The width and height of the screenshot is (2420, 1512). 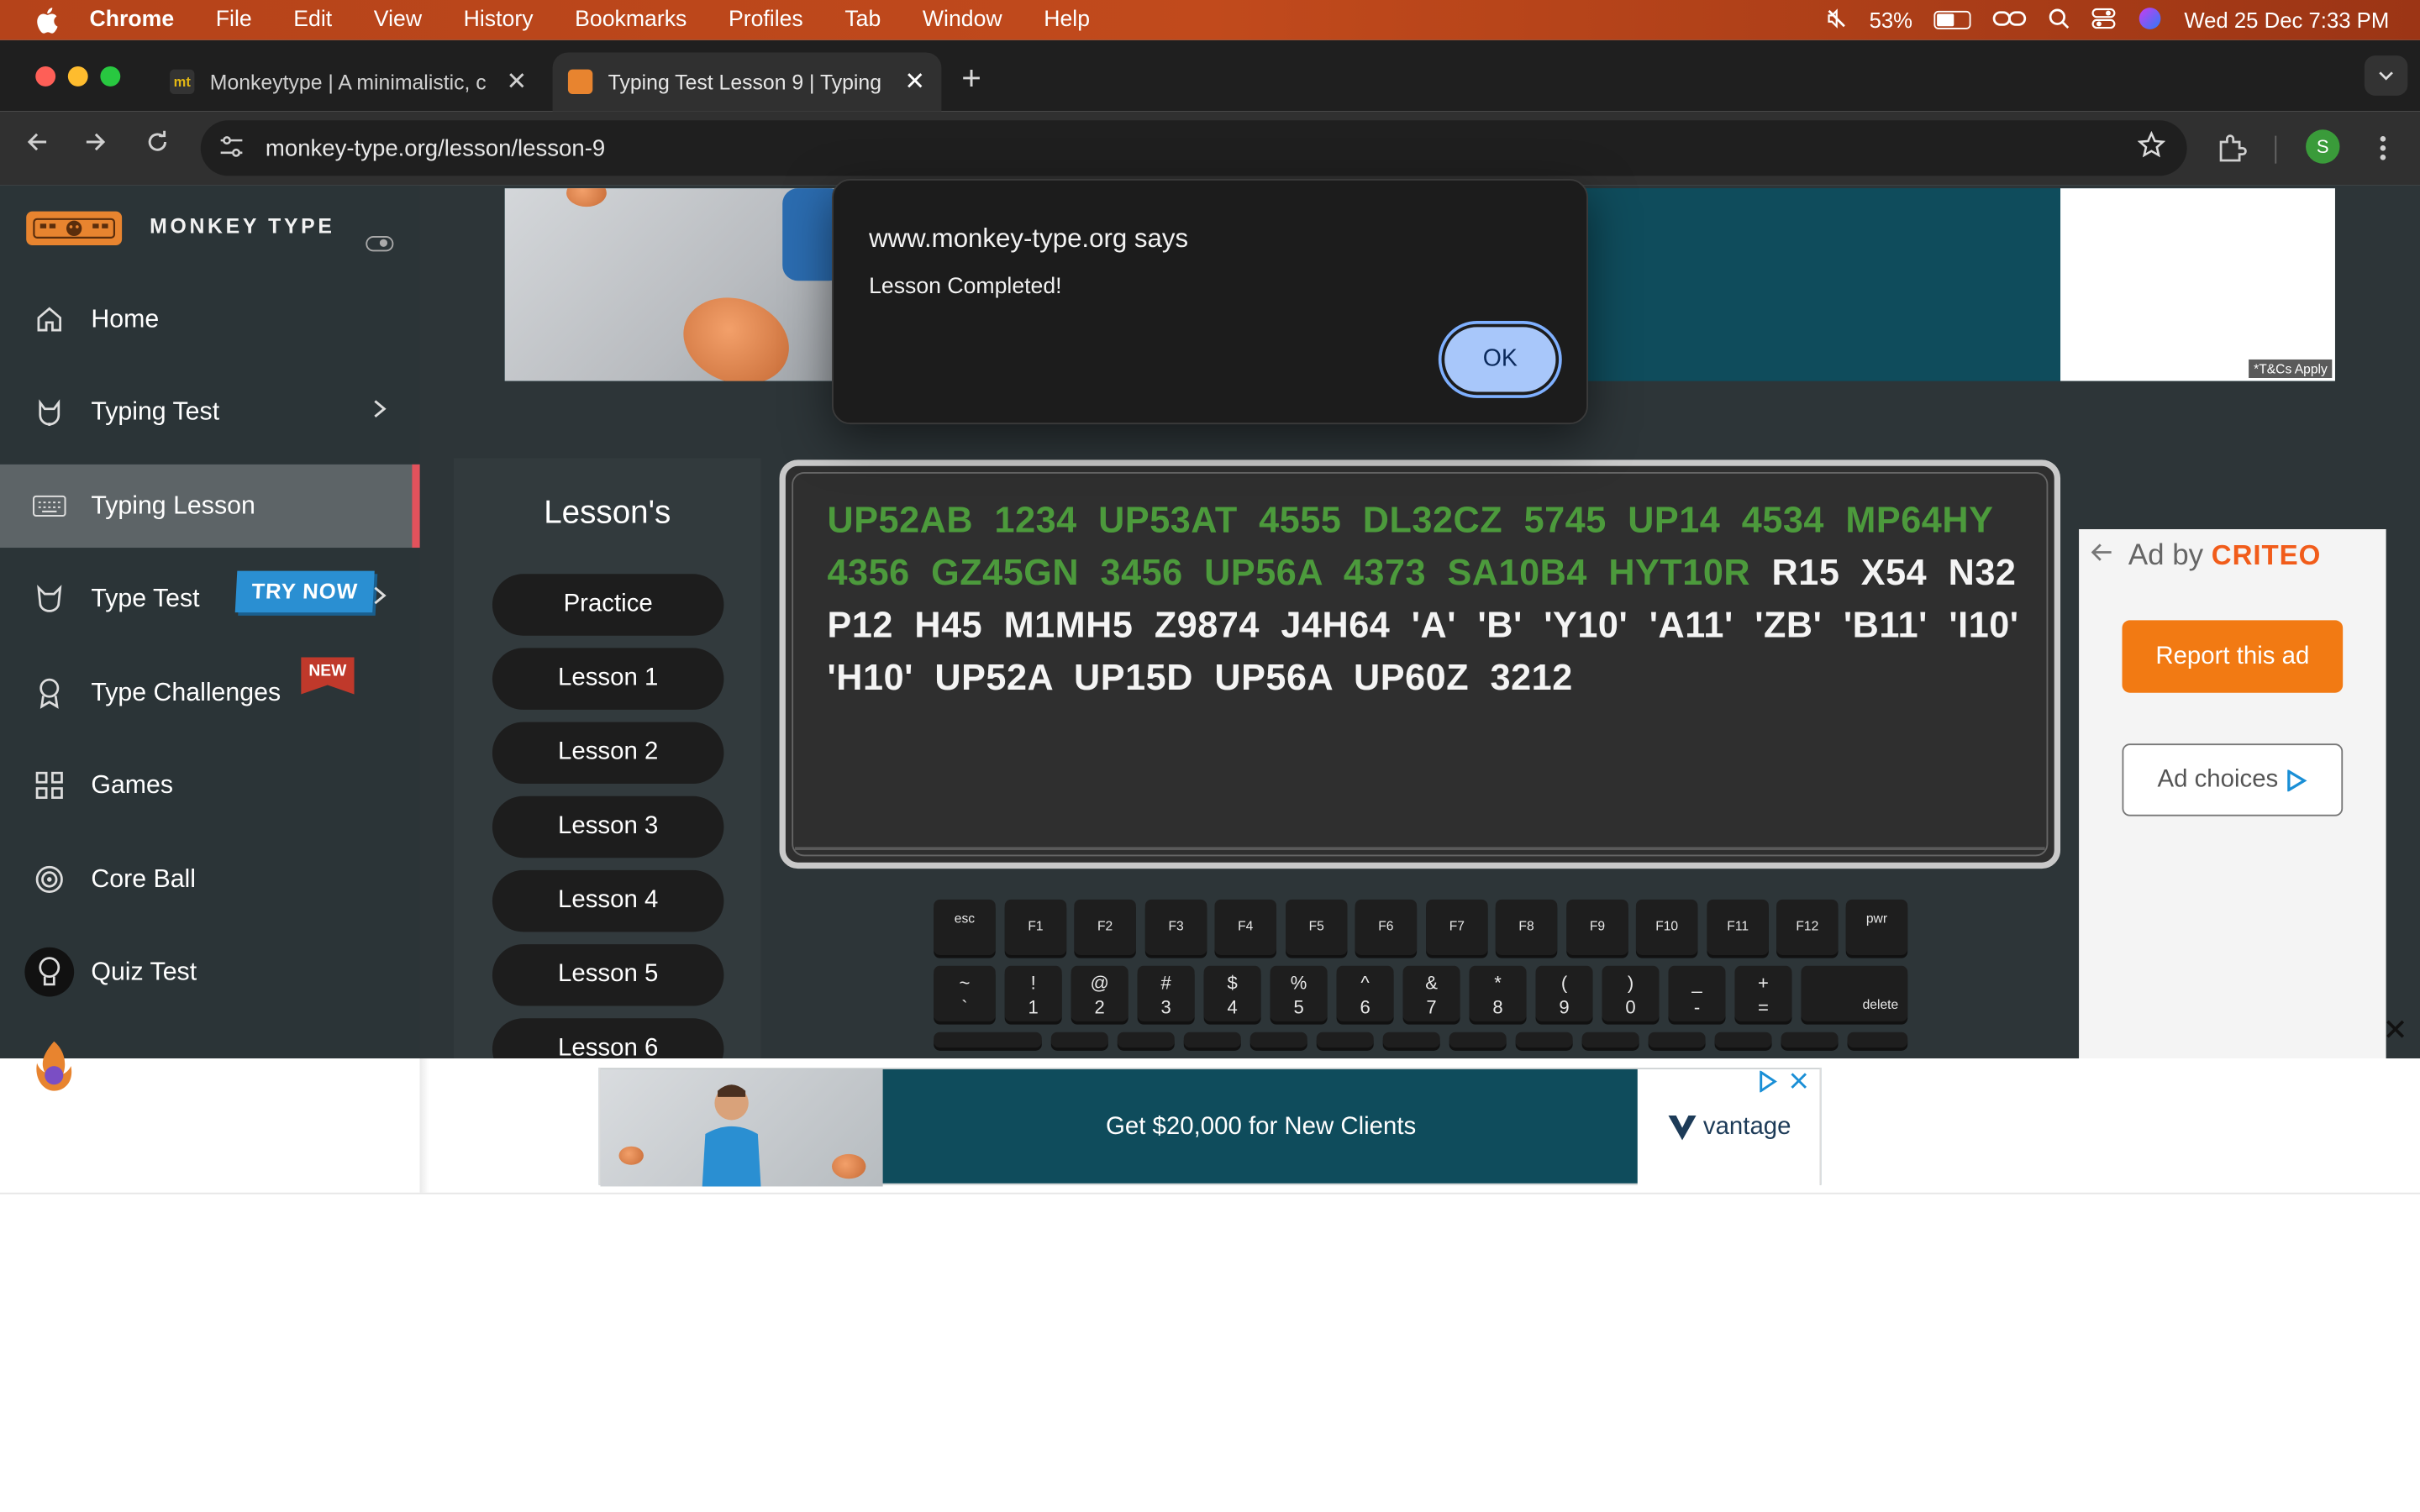 What do you see at coordinates (1166, 993) in the screenshot?
I see `key-3: #3` at bounding box center [1166, 993].